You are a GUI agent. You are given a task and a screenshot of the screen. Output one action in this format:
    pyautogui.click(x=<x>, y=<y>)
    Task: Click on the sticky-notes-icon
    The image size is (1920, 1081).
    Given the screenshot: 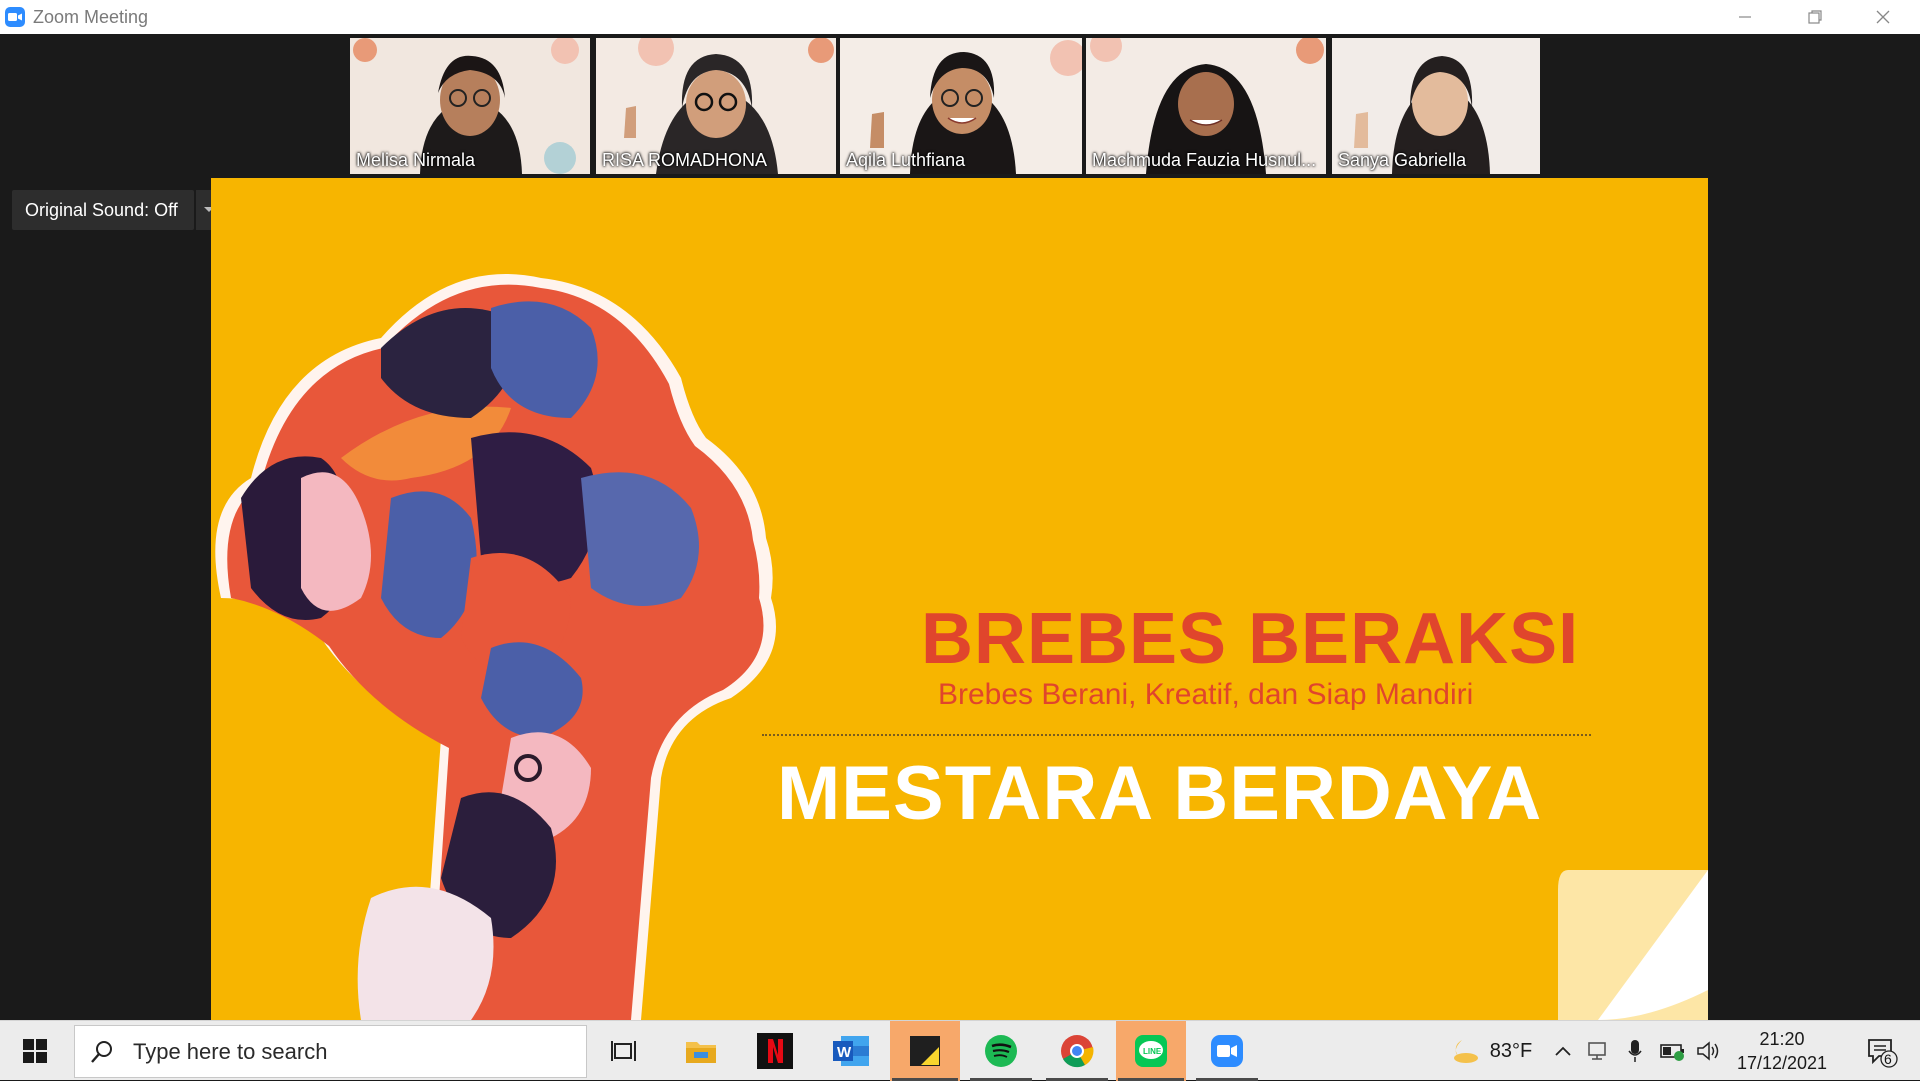 What is the action you would take?
    pyautogui.click(x=925, y=1051)
    